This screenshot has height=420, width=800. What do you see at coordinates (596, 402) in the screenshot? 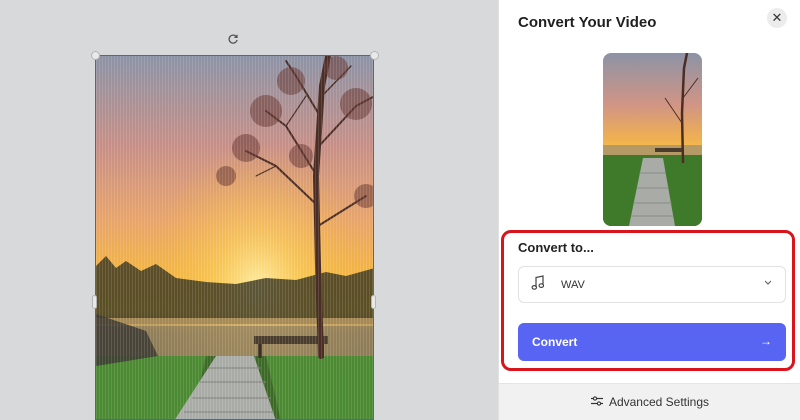
I see `sliders-icon` at bounding box center [596, 402].